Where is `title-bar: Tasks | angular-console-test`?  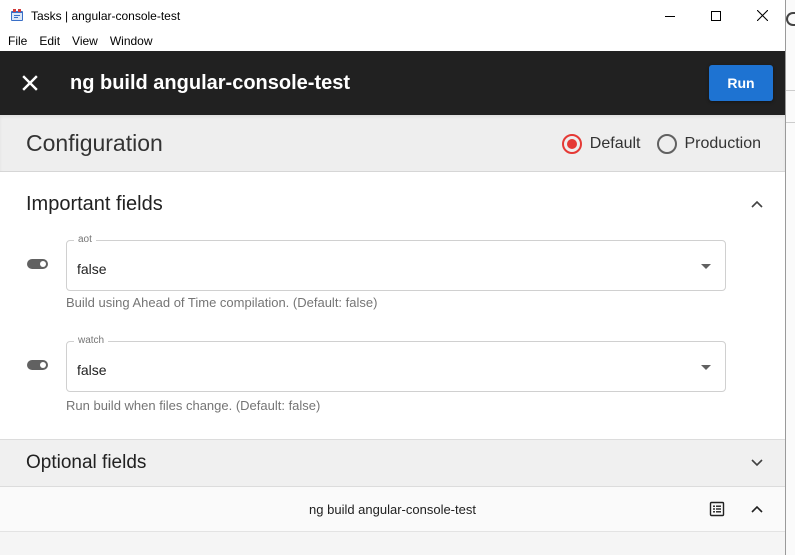
title-bar: Tasks | angular-console-test is located at coordinates (392, 15).